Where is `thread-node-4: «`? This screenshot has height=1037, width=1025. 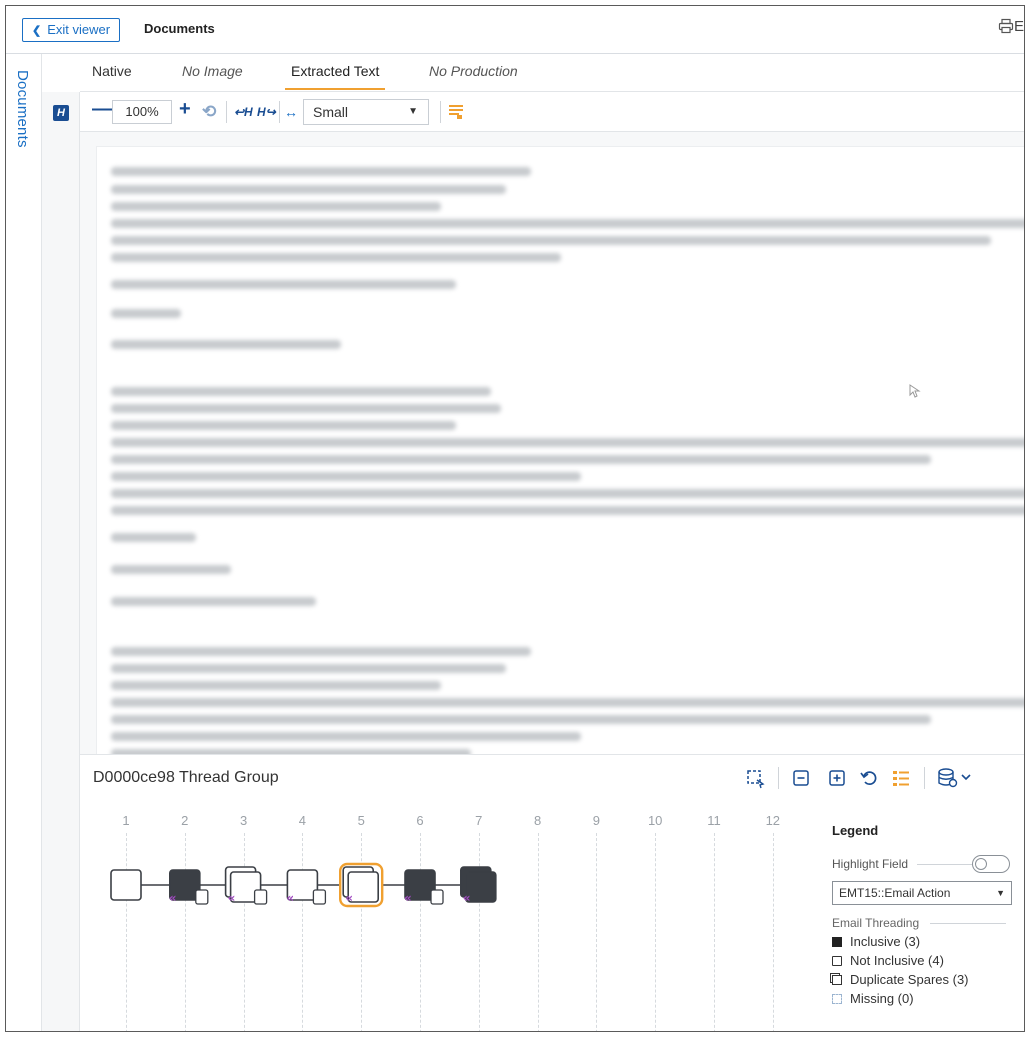
thread-node-4: « is located at coordinates (306, 887).